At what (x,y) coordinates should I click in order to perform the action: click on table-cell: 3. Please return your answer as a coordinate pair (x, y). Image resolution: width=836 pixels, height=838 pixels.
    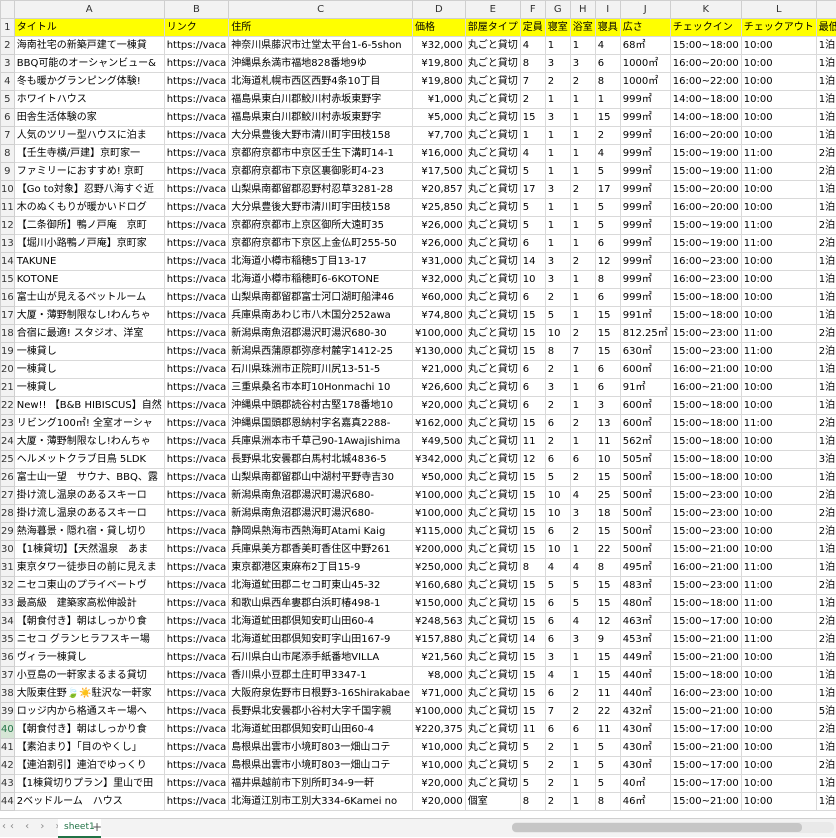
    Looking at the image, I should click on (557, 118).